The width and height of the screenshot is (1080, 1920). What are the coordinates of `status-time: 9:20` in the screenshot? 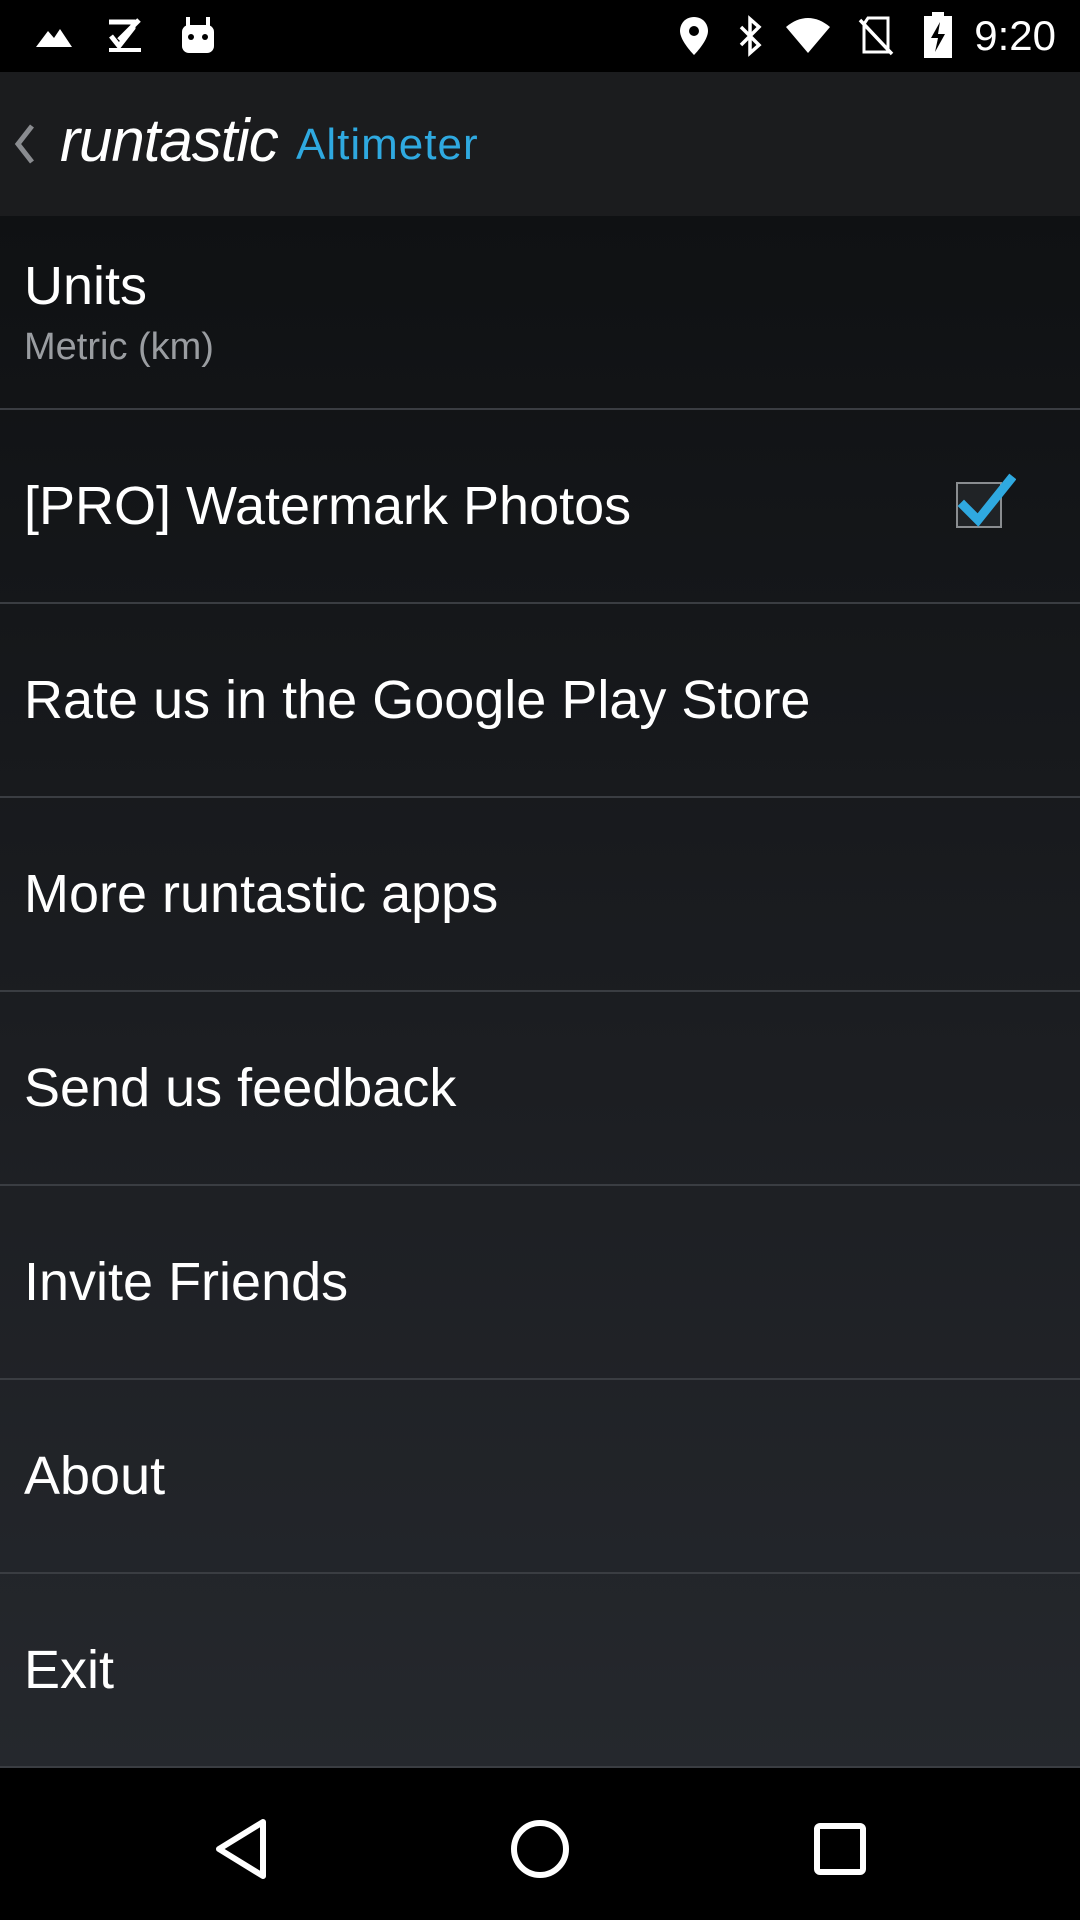 It's located at (1015, 35).